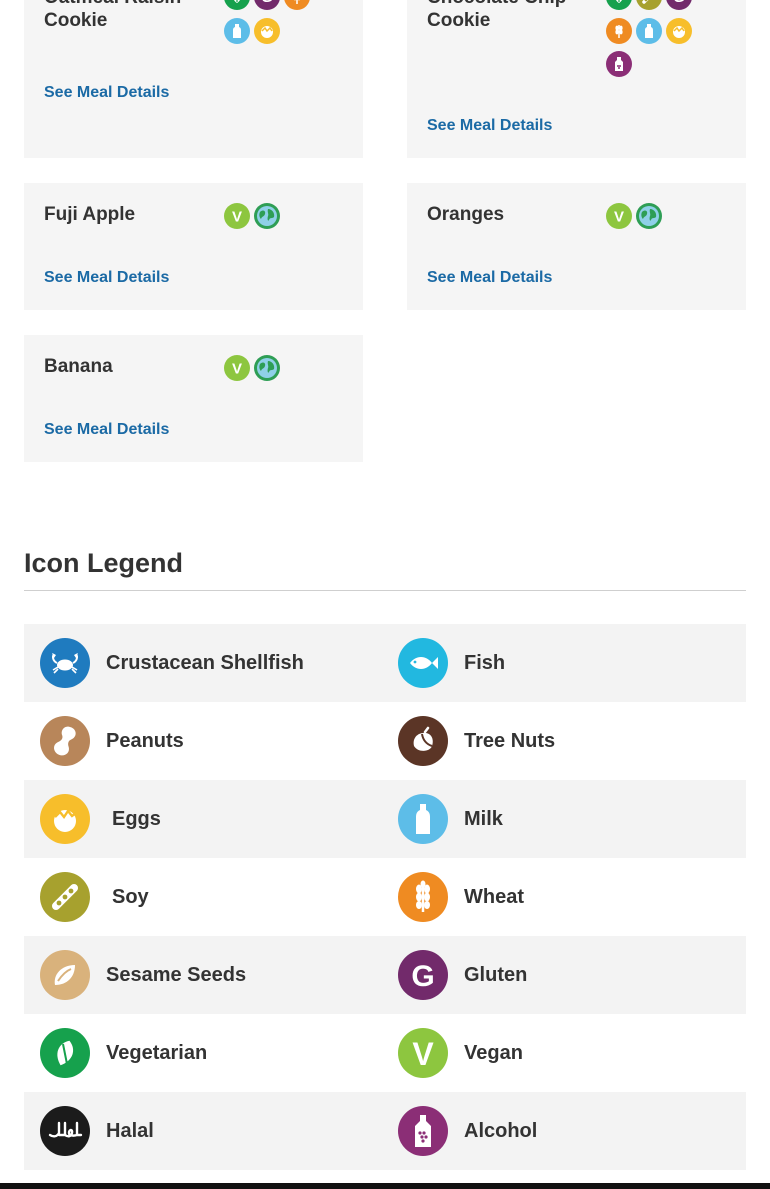 The width and height of the screenshot is (770, 1189). I want to click on peanut-icon, so click(65, 741).